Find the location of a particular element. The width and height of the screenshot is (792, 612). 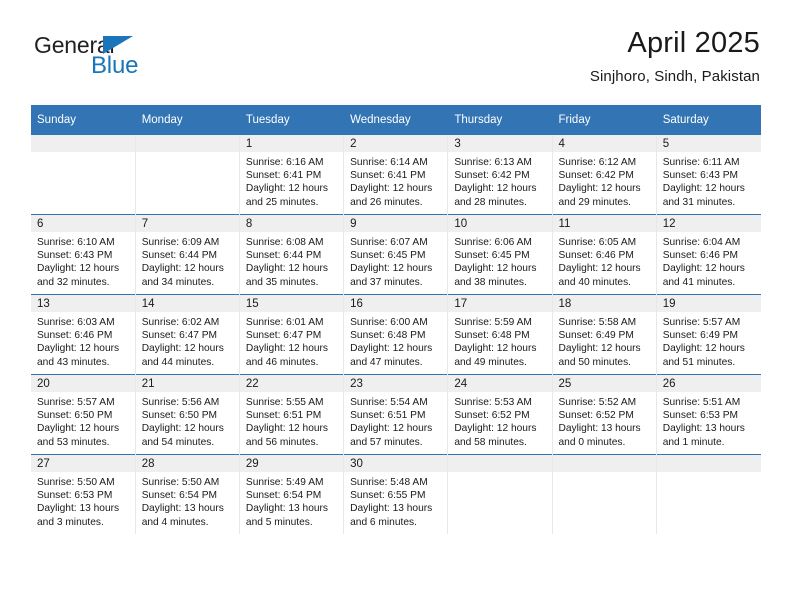

sunset-text: Sunset: 6:46 PM is located at coordinates (596, 256).